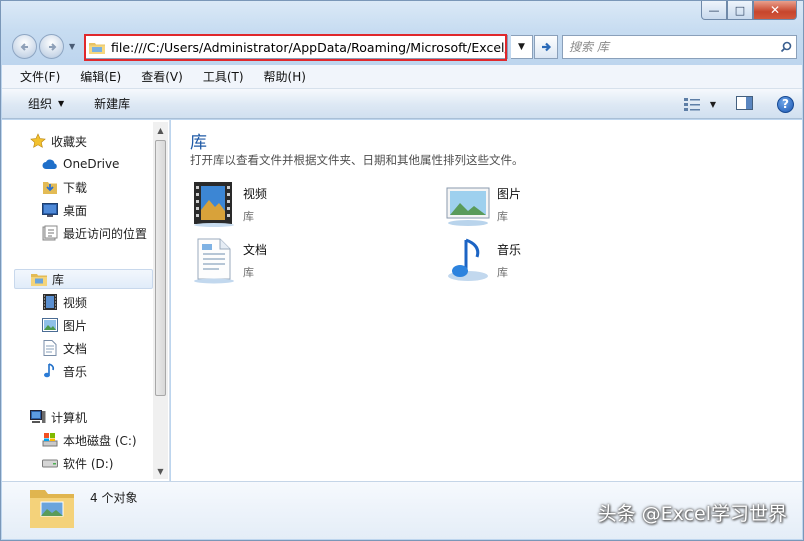 The image size is (804, 541). What do you see at coordinates (198, 143) in the screenshot?
I see `page-title: 库` at bounding box center [198, 143].